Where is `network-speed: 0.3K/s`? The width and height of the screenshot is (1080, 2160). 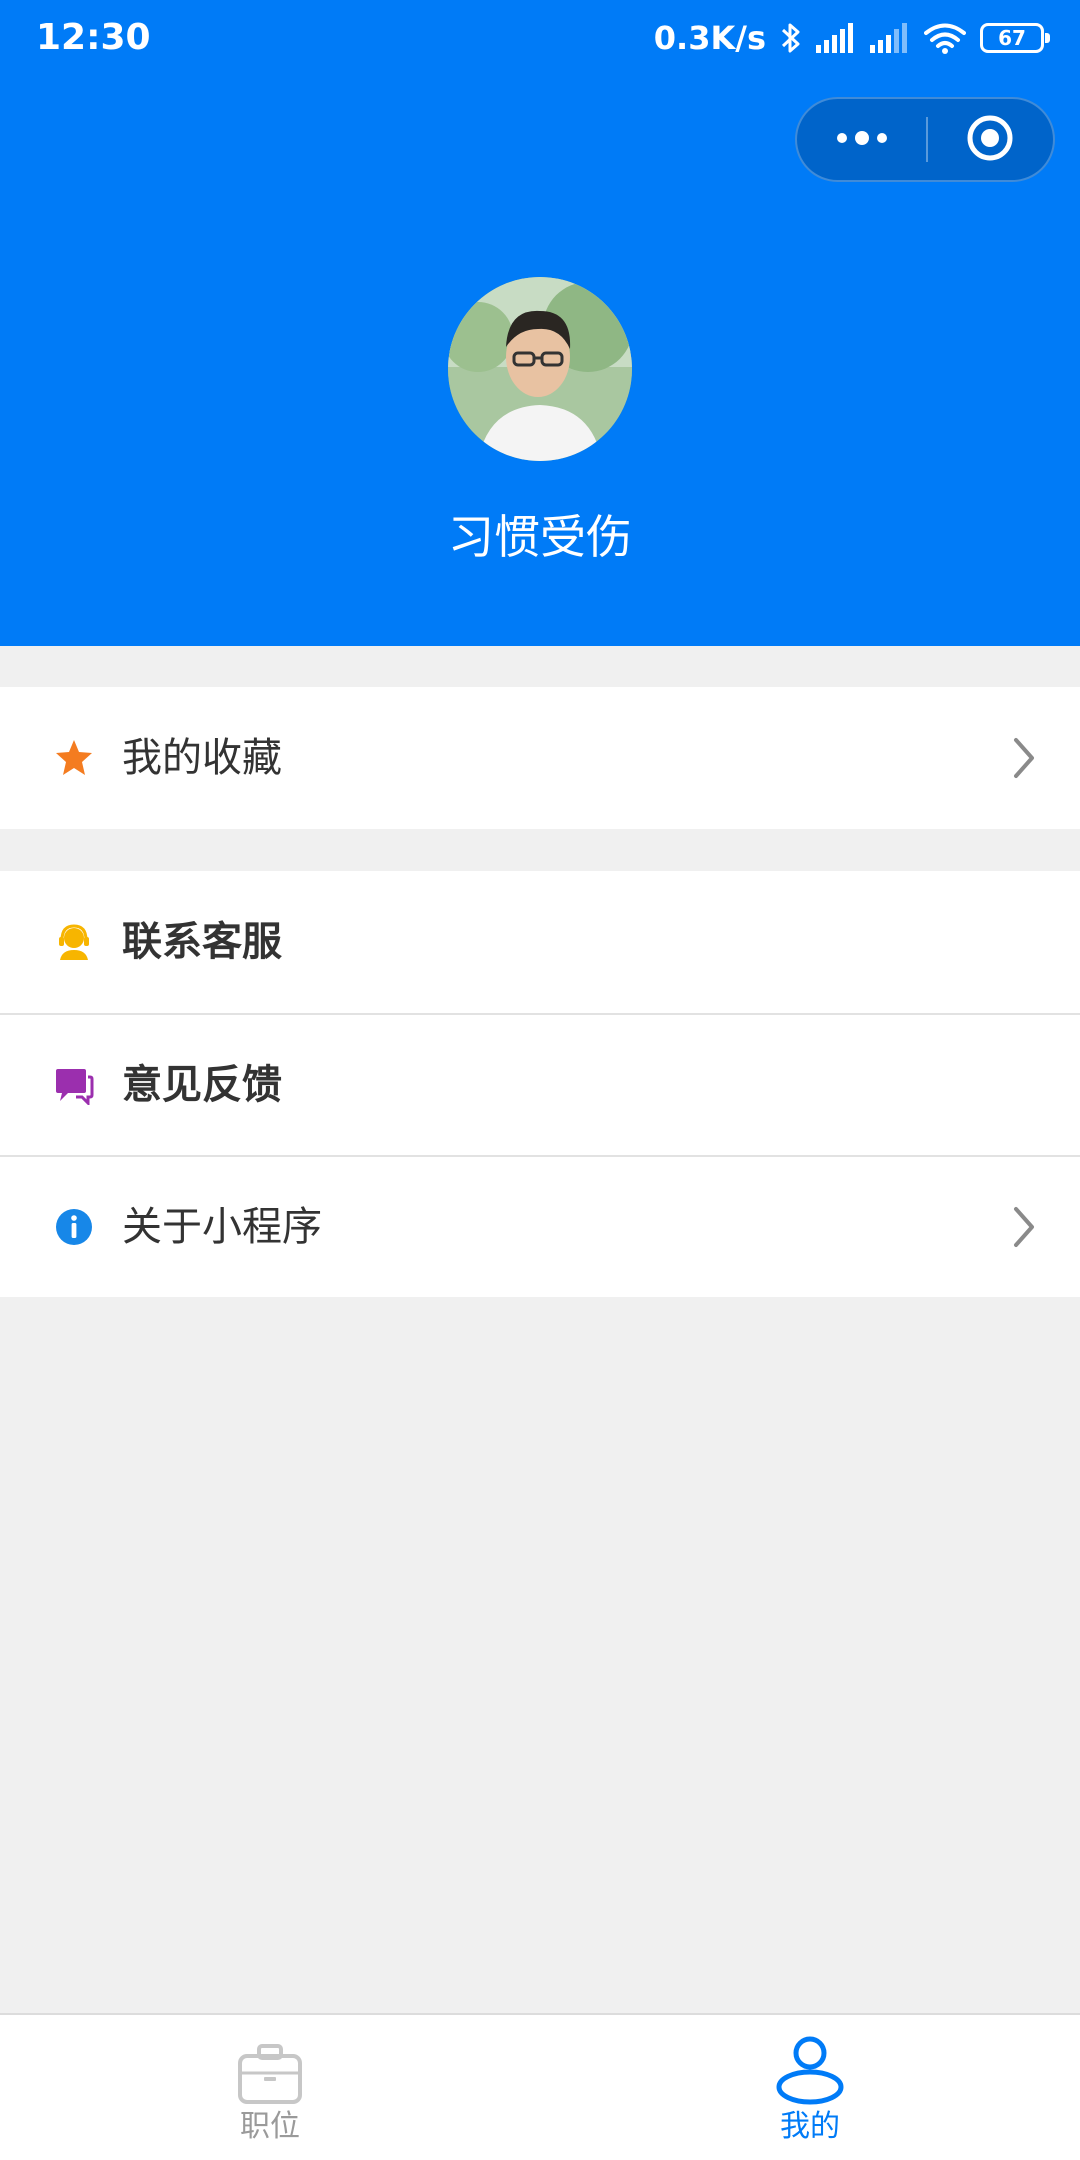 network-speed: 0.3K/s is located at coordinates (709, 38).